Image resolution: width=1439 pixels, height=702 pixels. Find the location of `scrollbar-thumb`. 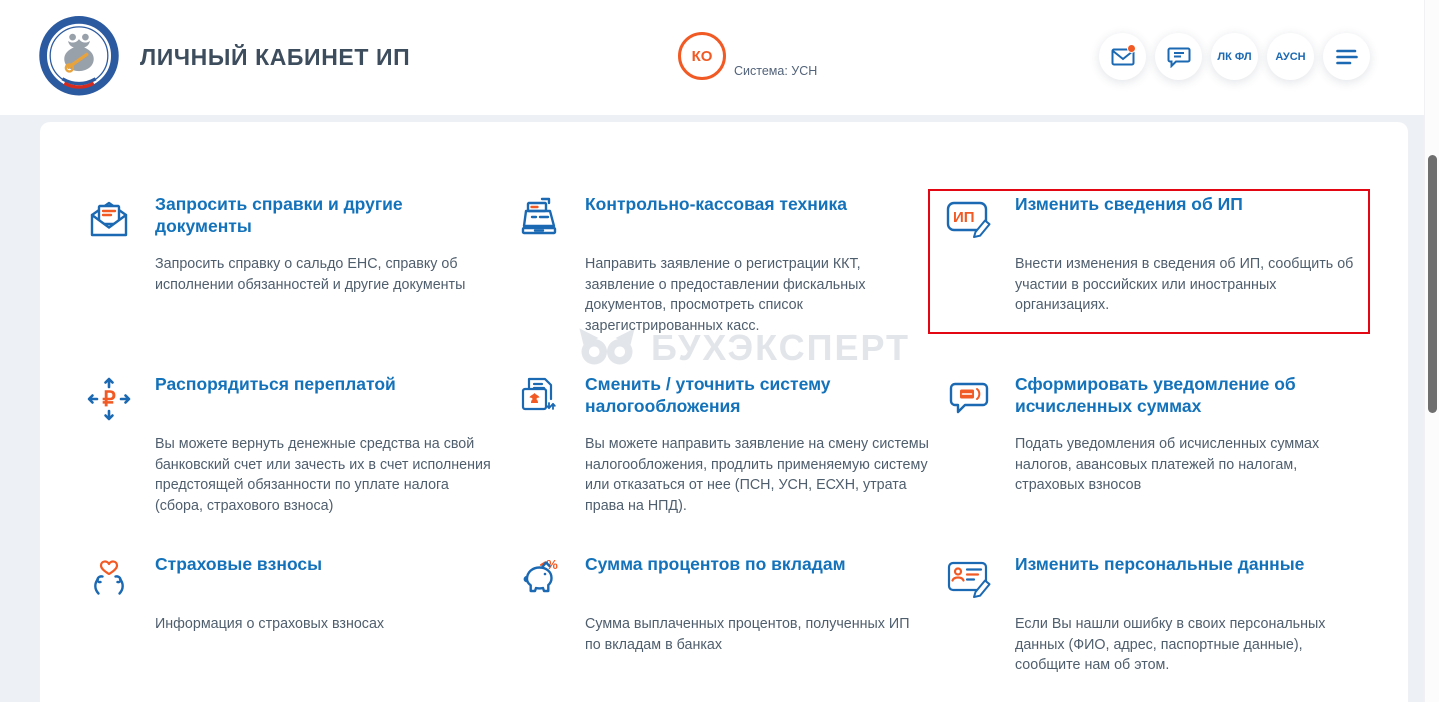

scrollbar-thumb is located at coordinates (1432, 284).